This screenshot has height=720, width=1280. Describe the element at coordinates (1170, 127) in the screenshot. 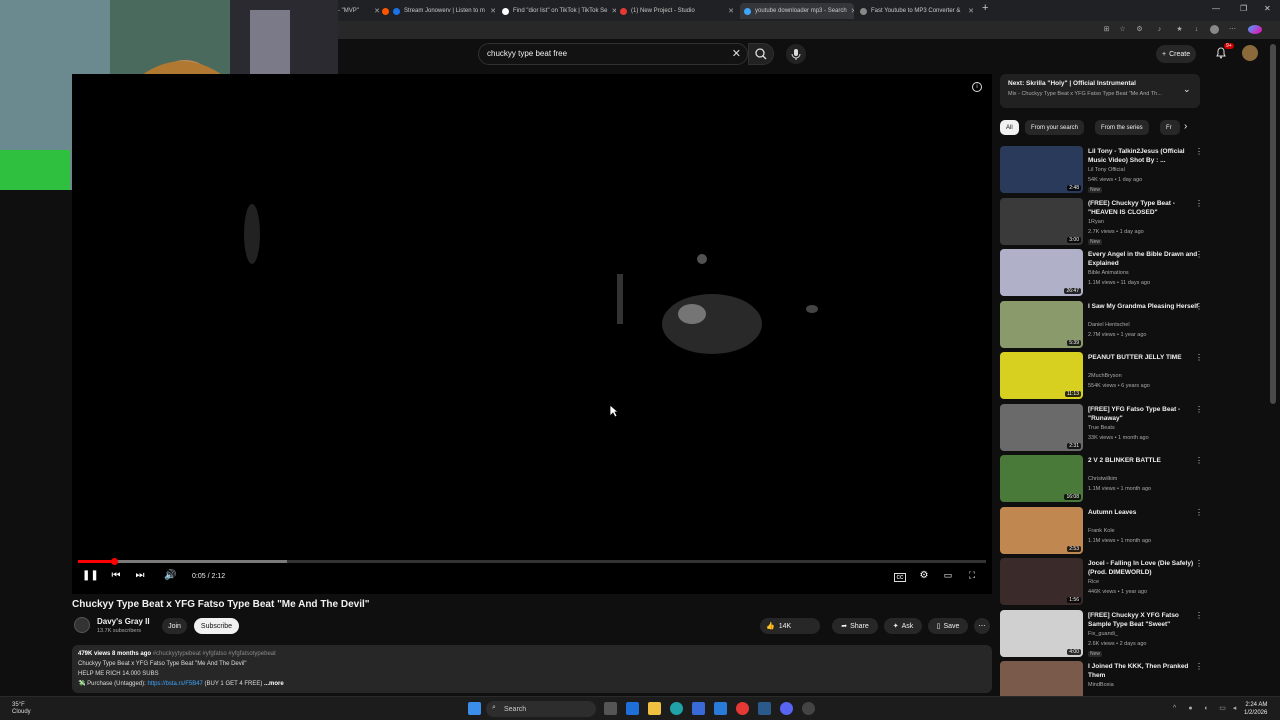

I see `chip-partial: Fr` at that location.